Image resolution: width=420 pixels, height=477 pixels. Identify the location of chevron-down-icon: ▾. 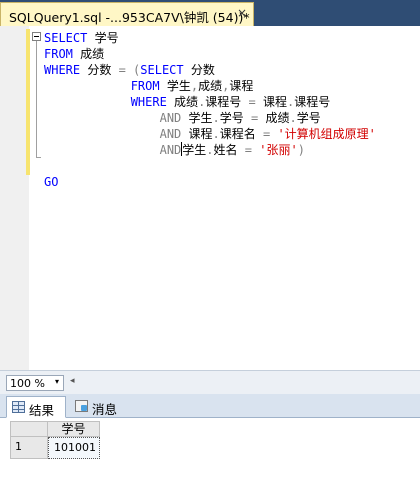
(57, 381).